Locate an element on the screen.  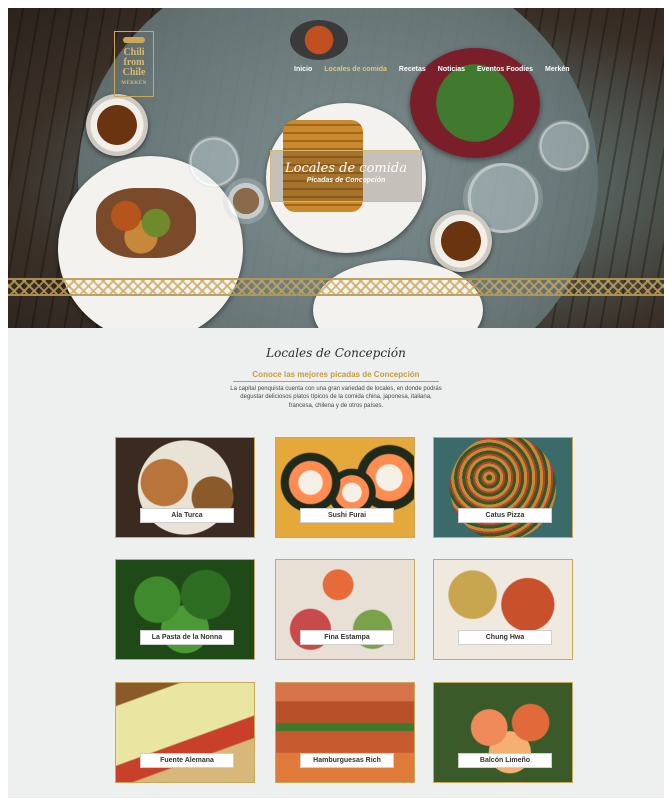
restaurant-card-sushi-furai: Sushi Furai is located at coordinates (345, 487).